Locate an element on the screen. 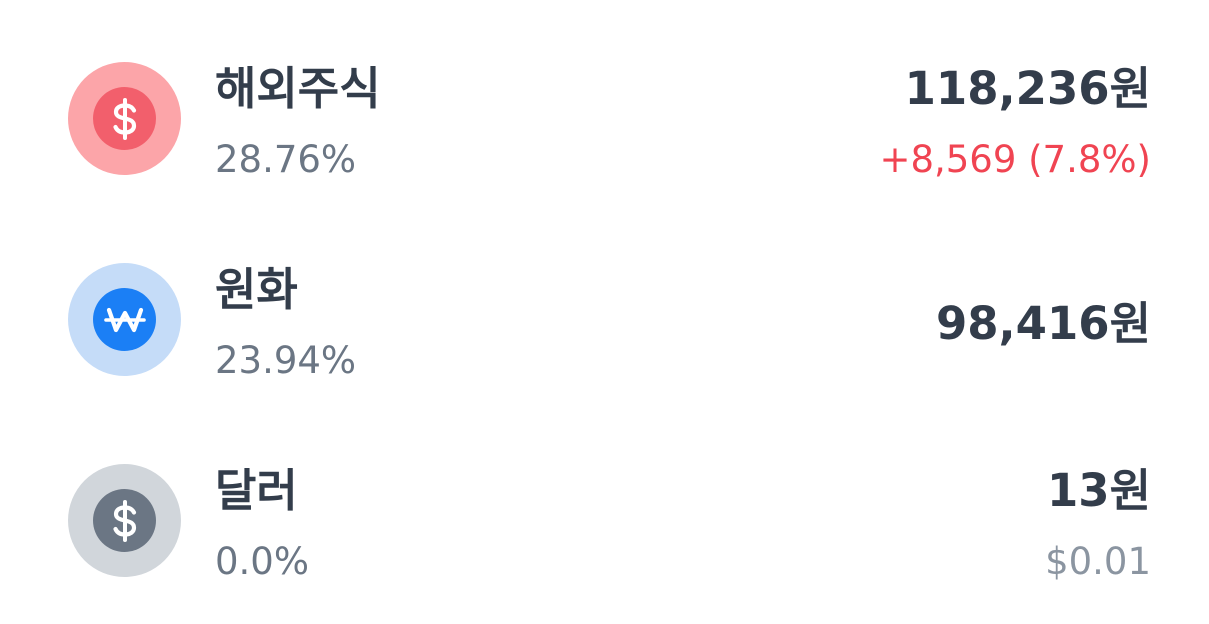 Image resolution: width=1209 pixels, height=624 pixels. asset-name: 원화 is located at coordinates (256, 289).